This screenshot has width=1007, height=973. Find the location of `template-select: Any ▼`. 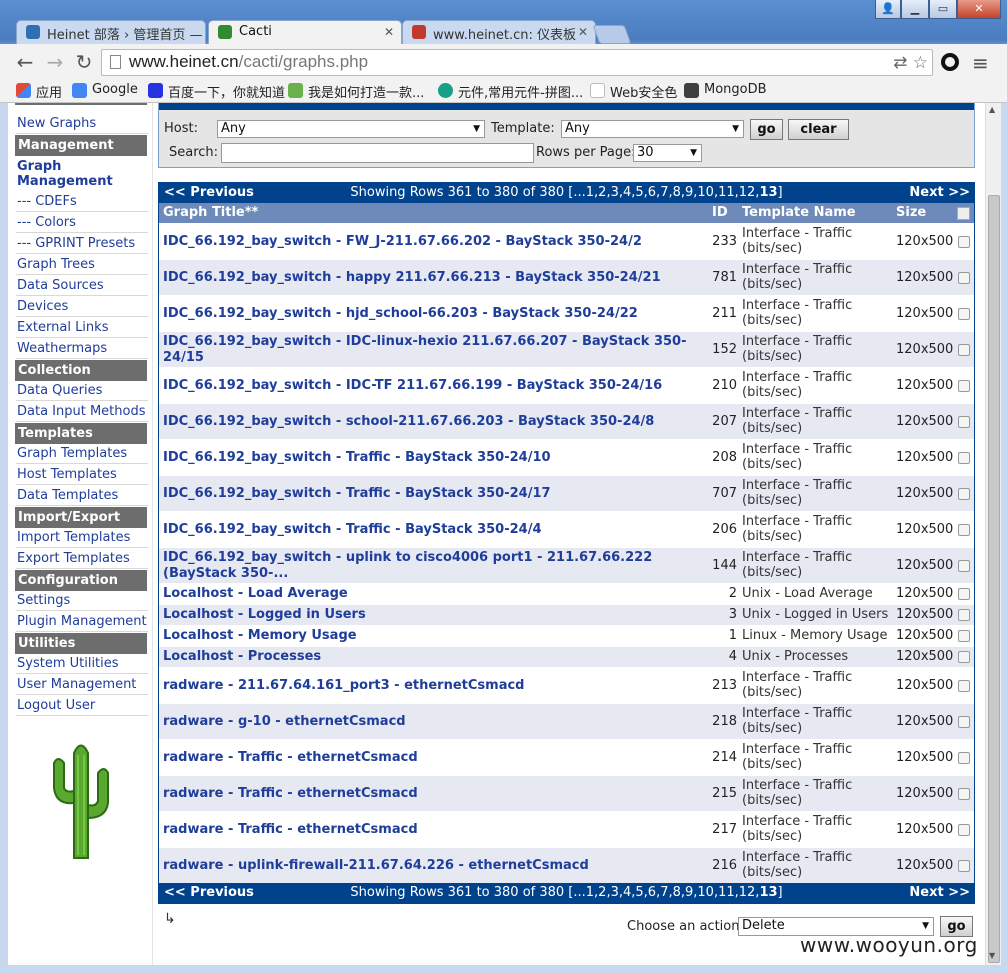

template-select: Any ▼ is located at coordinates (652, 129).